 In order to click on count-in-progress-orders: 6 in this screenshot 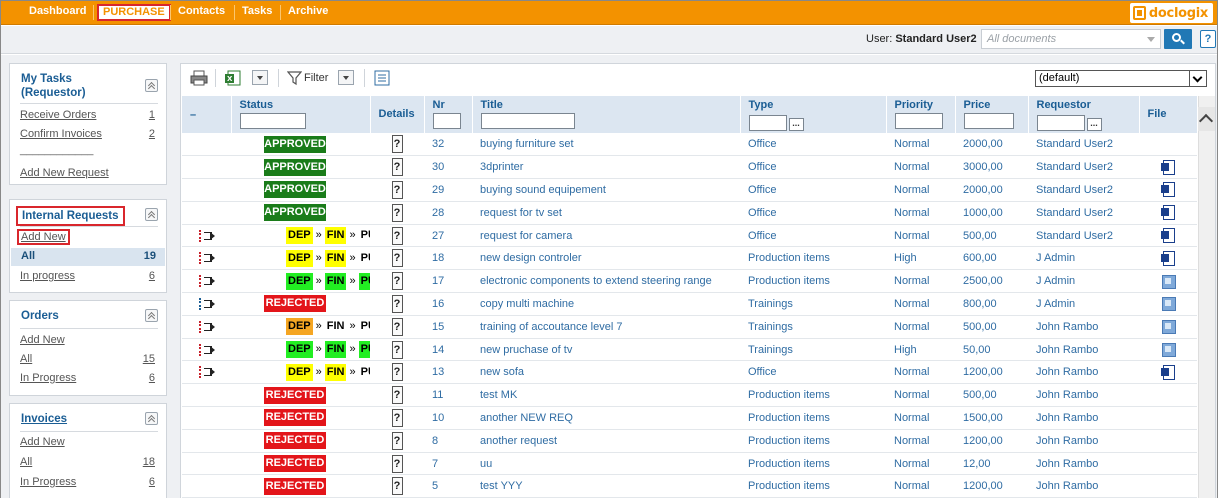, I will do `click(152, 378)`.